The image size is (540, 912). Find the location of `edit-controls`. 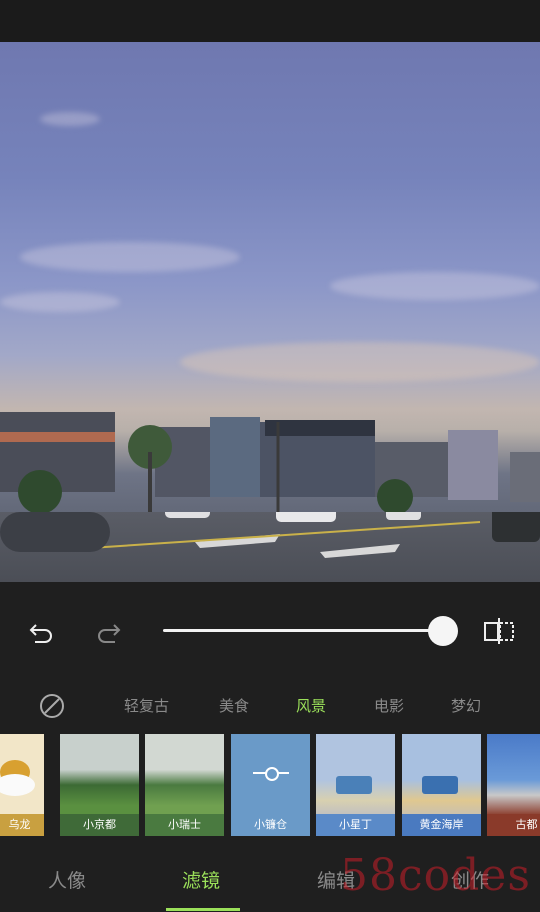

edit-controls is located at coordinates (270, 631).